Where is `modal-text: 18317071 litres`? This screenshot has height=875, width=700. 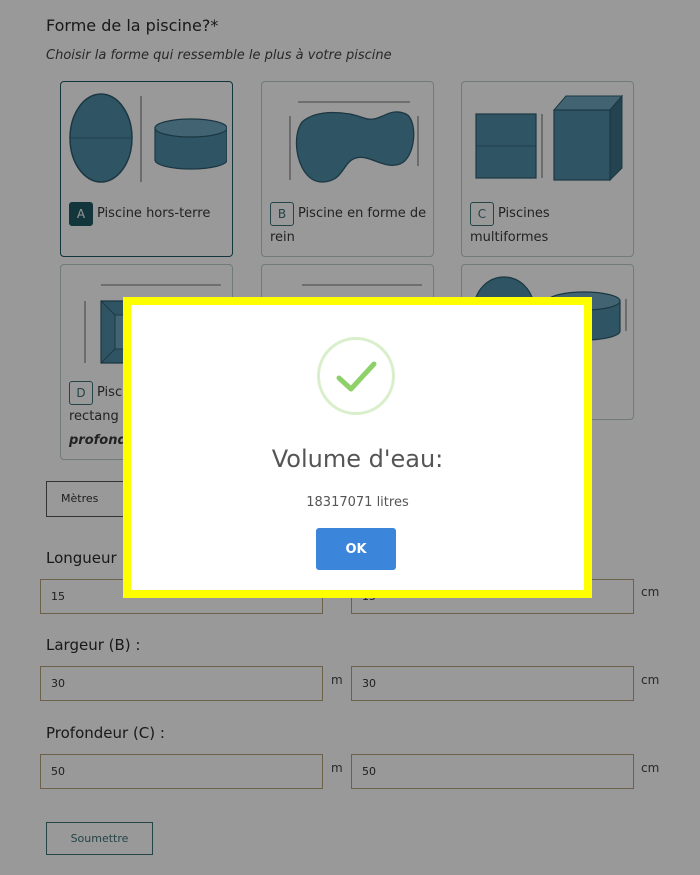 modal-text: 18317071 litres is located at coordinates (357, 502).